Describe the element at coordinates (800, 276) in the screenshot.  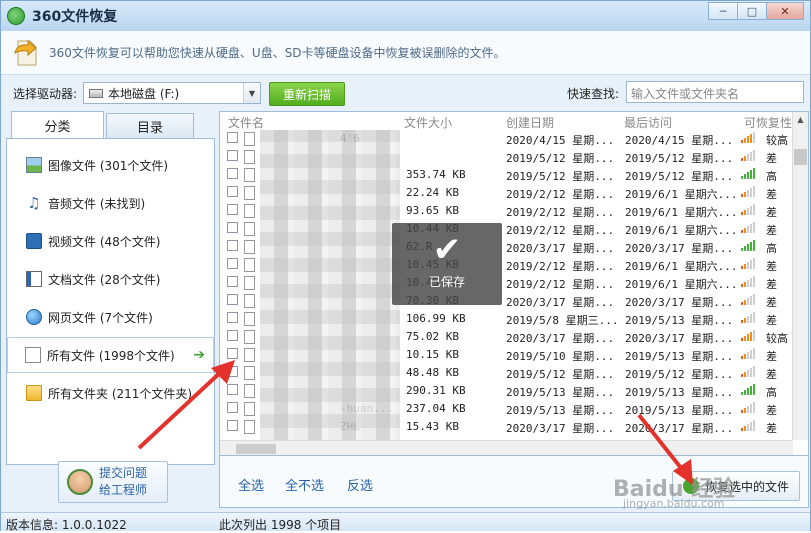
I see `vertical-scrollbar: ▲` at that location.